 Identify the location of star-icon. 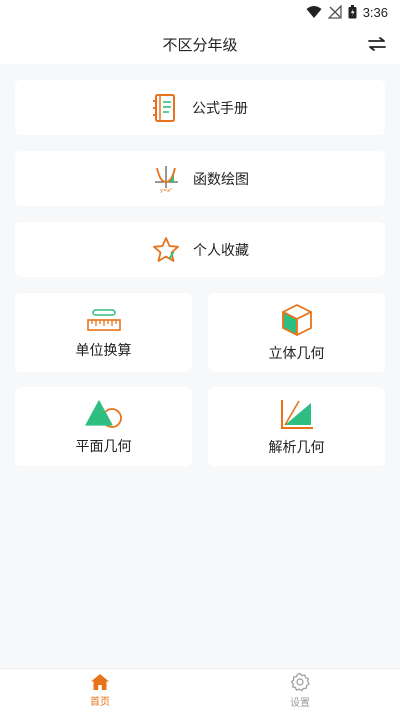
(166, 250).